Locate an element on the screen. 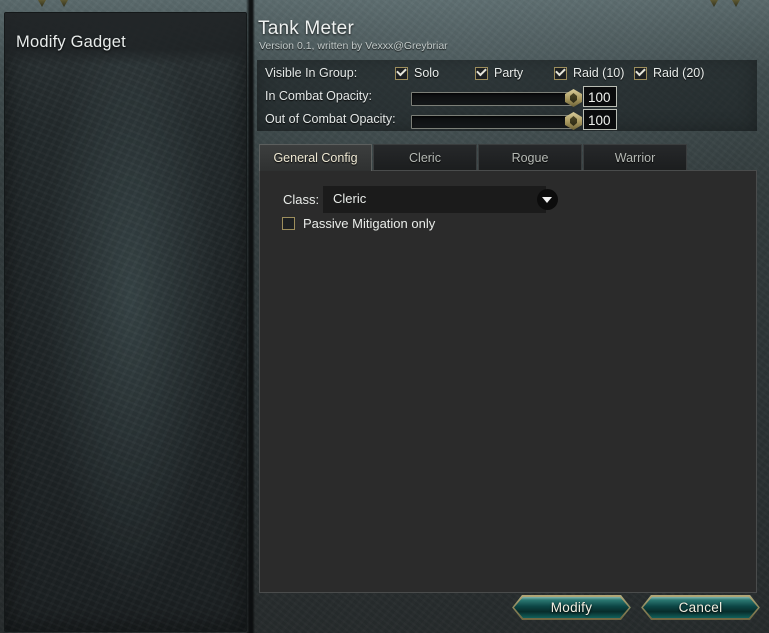 The height and width of the screenshot is (633, 769). chevron-down-icon is located at coordinates (547, 199).